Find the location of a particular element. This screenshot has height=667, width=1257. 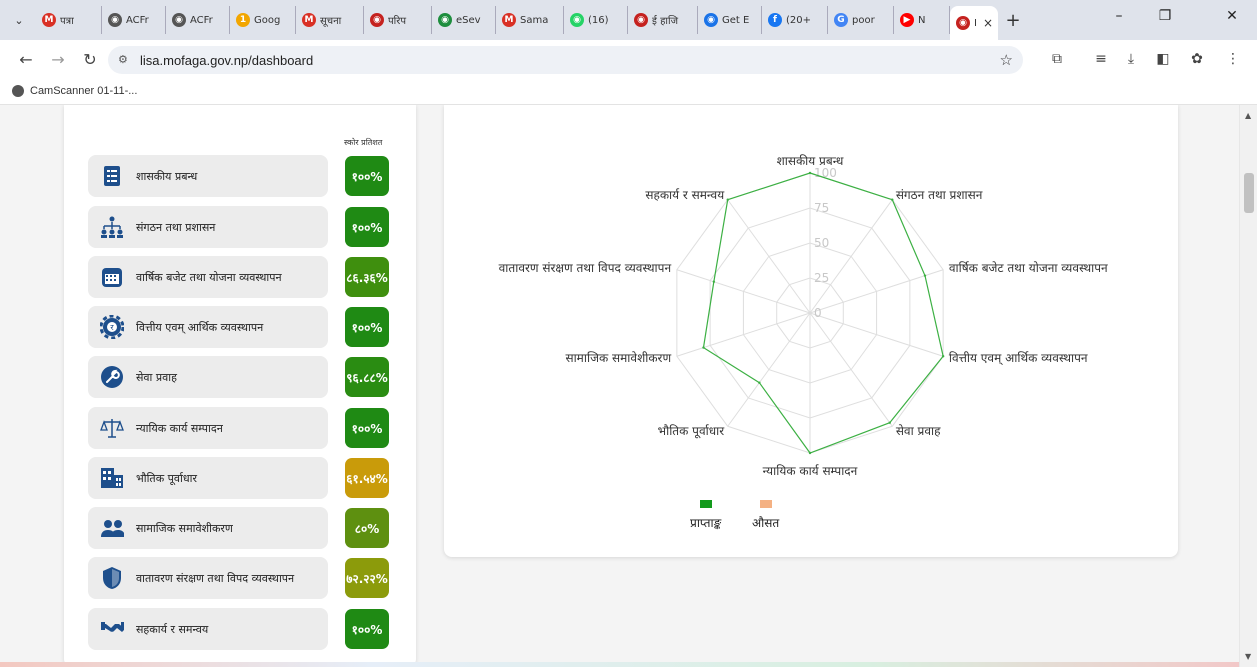

browser-tab: ◉ (16) is located at coordinates (596, 20).